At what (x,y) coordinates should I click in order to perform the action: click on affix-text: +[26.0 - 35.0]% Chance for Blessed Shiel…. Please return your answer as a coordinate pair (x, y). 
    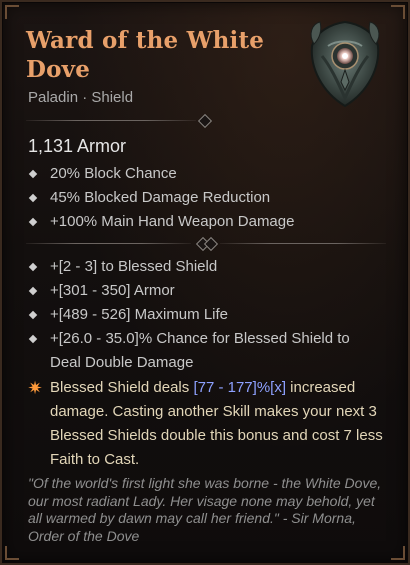
    Looking at the image, I should click on (200, 350).